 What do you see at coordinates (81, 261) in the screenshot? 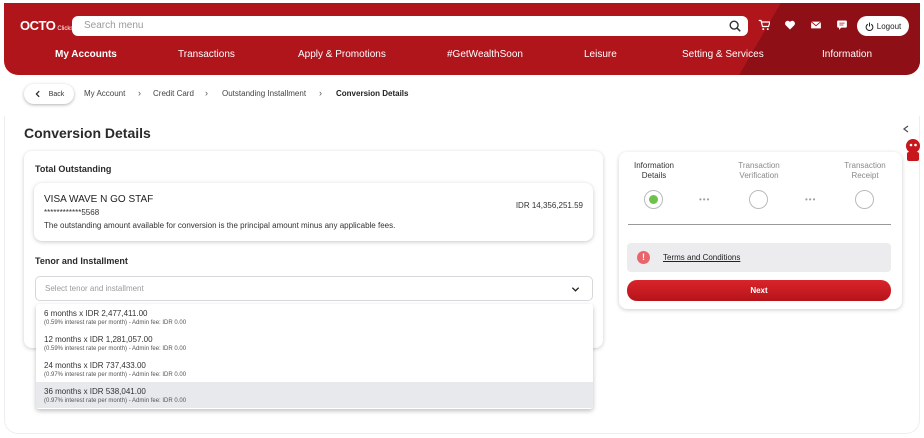
I see `tenor-label: Tenor and Installment` at bounding box center [81, 261].